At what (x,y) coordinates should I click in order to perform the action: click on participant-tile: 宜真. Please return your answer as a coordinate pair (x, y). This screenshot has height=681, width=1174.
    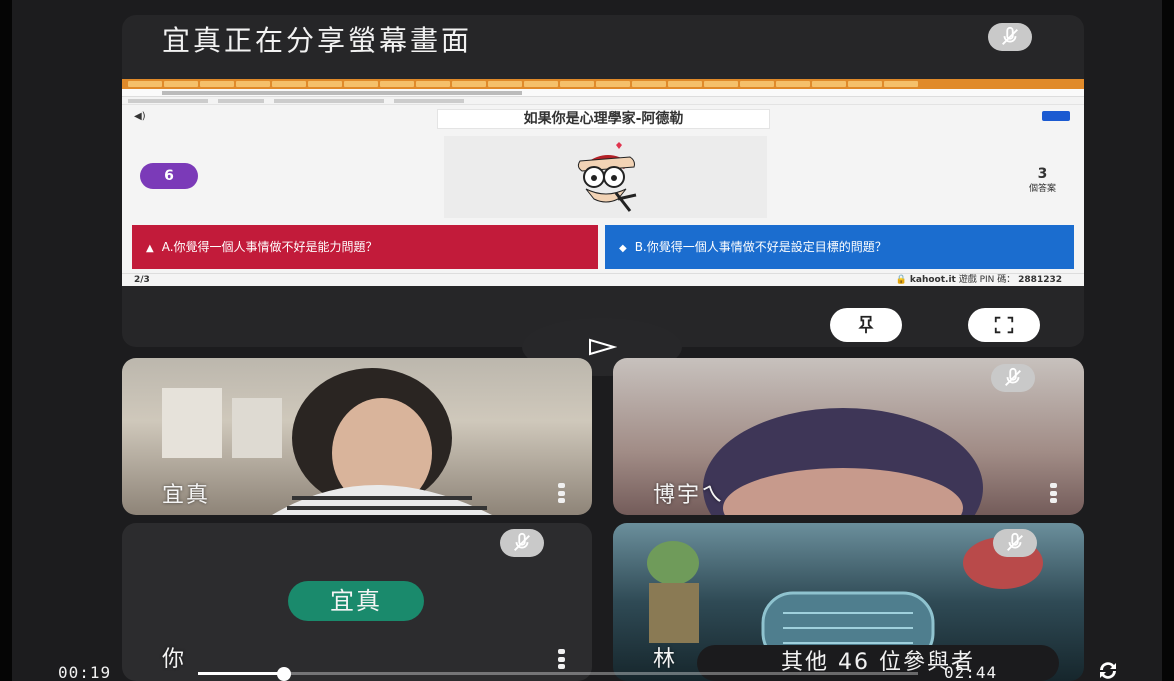
    Looking at the image, I should click on (357, 436).